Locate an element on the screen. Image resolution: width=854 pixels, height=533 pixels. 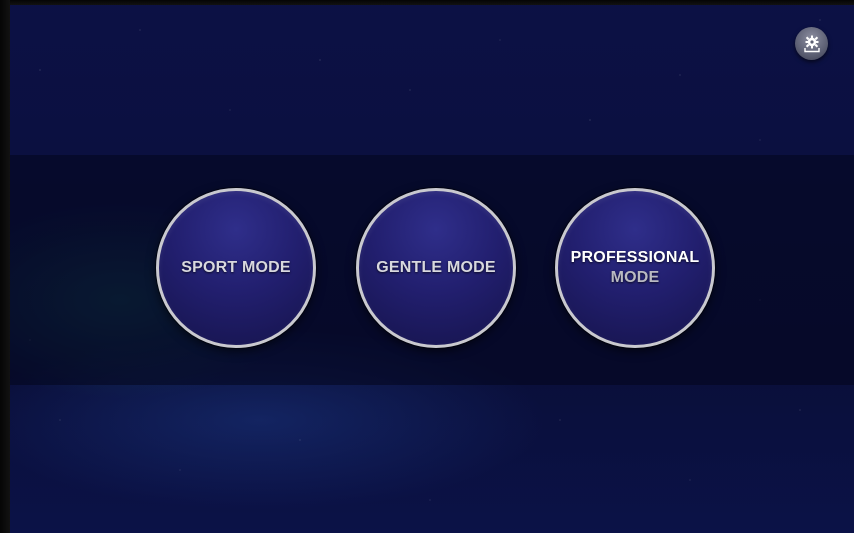
gentle-mode-label: GENTLE MODE is located at coordinates (436, 267).